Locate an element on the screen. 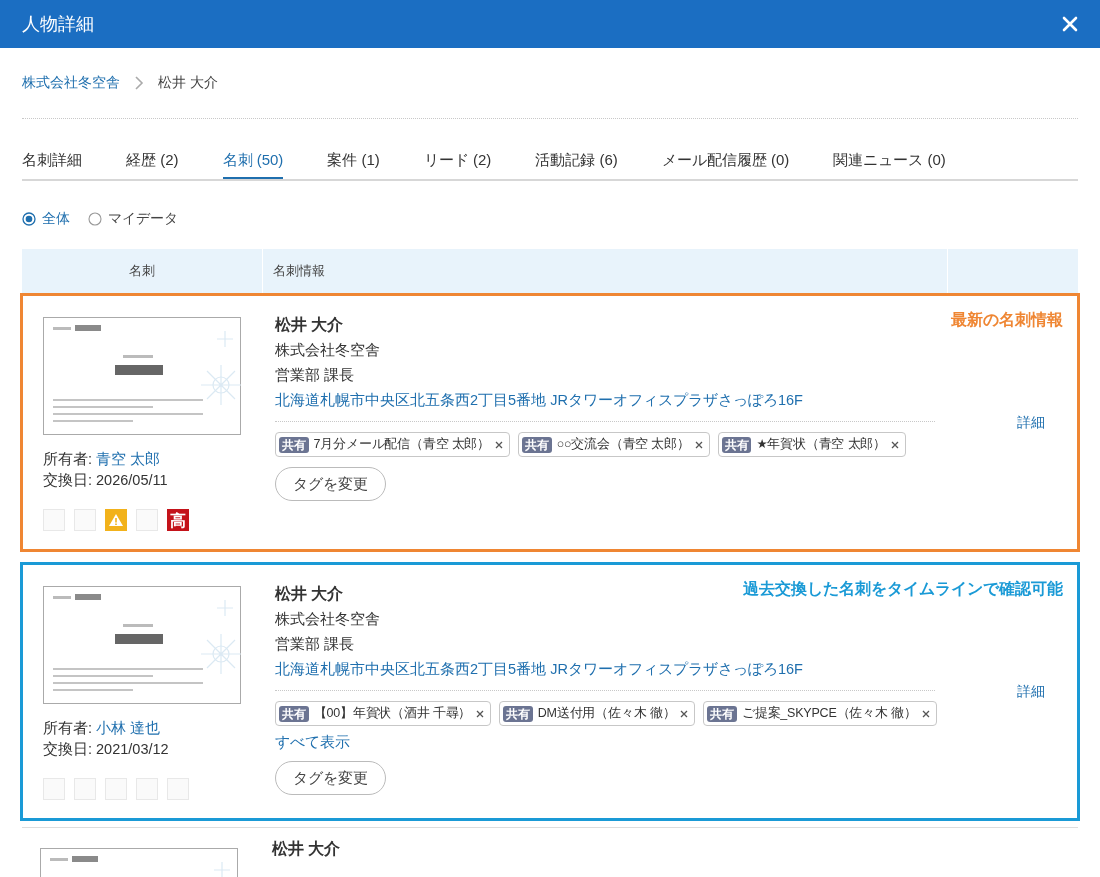 This screenshot has height=877, width=1100. column-header: 名刺情報 is located at coordinates (604, 271).